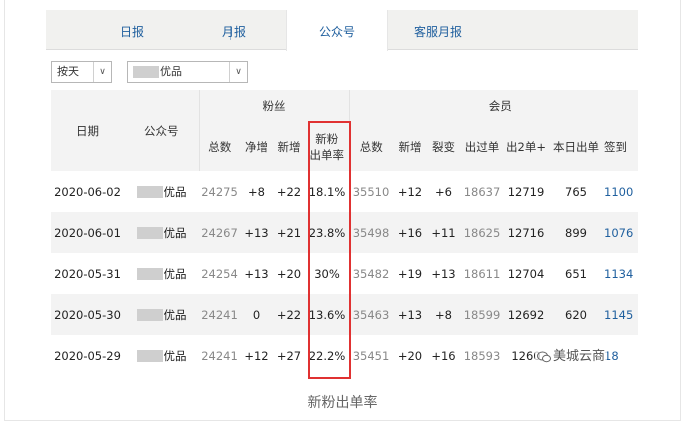  Describe the element at coordinates (256, 314) in the screenshot. I see `cell-fans-net: 0` at that location.